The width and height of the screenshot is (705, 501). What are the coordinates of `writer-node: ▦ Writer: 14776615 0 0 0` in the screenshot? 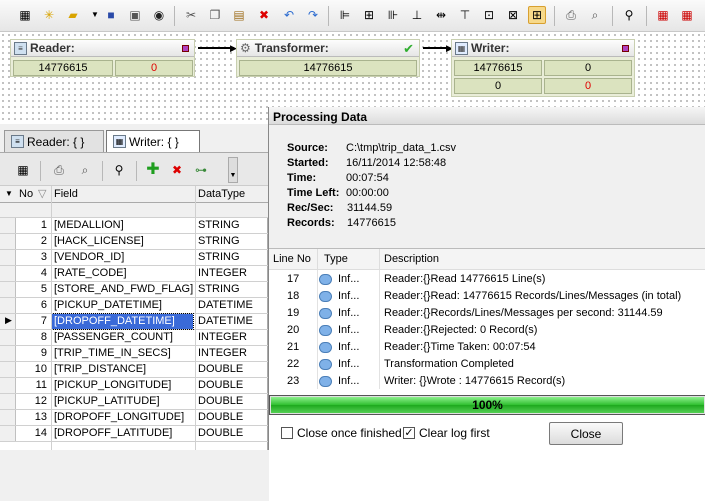 It's located at (543, 68).